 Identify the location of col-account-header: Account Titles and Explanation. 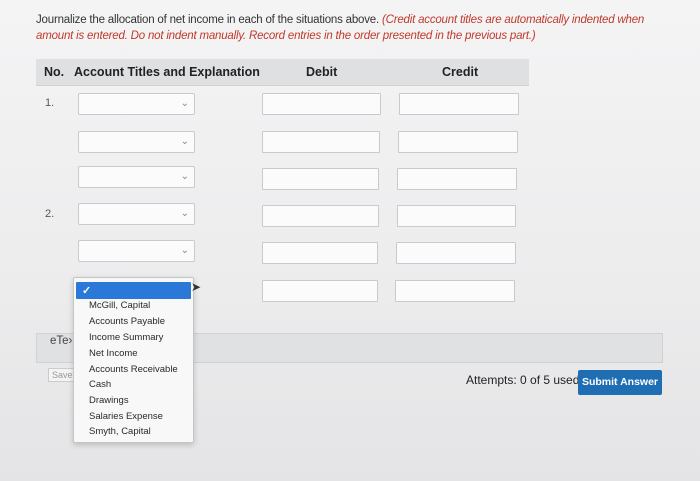
(167, 72).